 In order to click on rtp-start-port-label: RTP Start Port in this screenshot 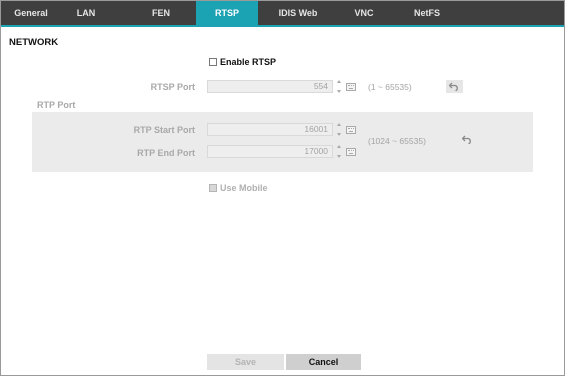, I will do `click(164, 130)`.